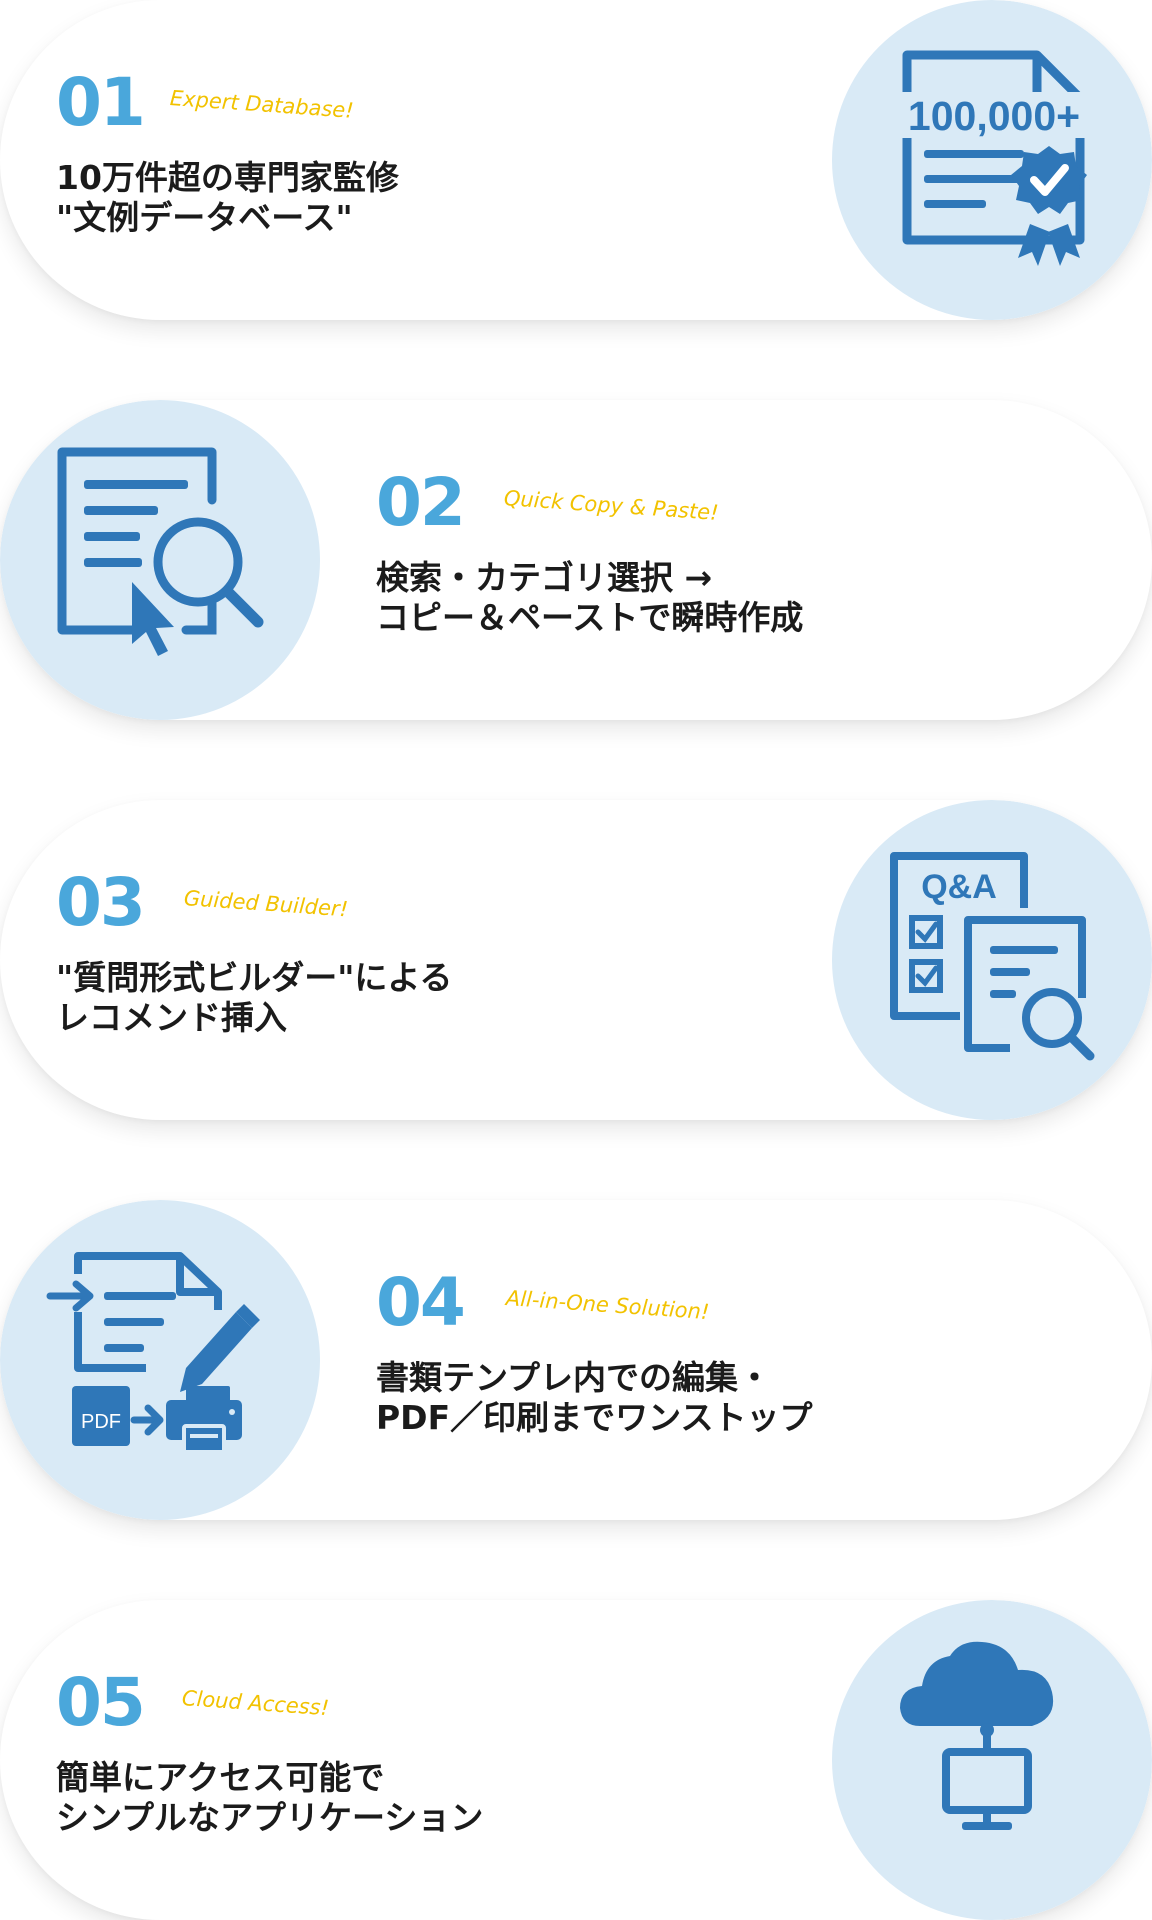  Describe the element at coordinates (255, 1703) in the screenshot. I see `feature-tagline: Cloud Access!` at that location.